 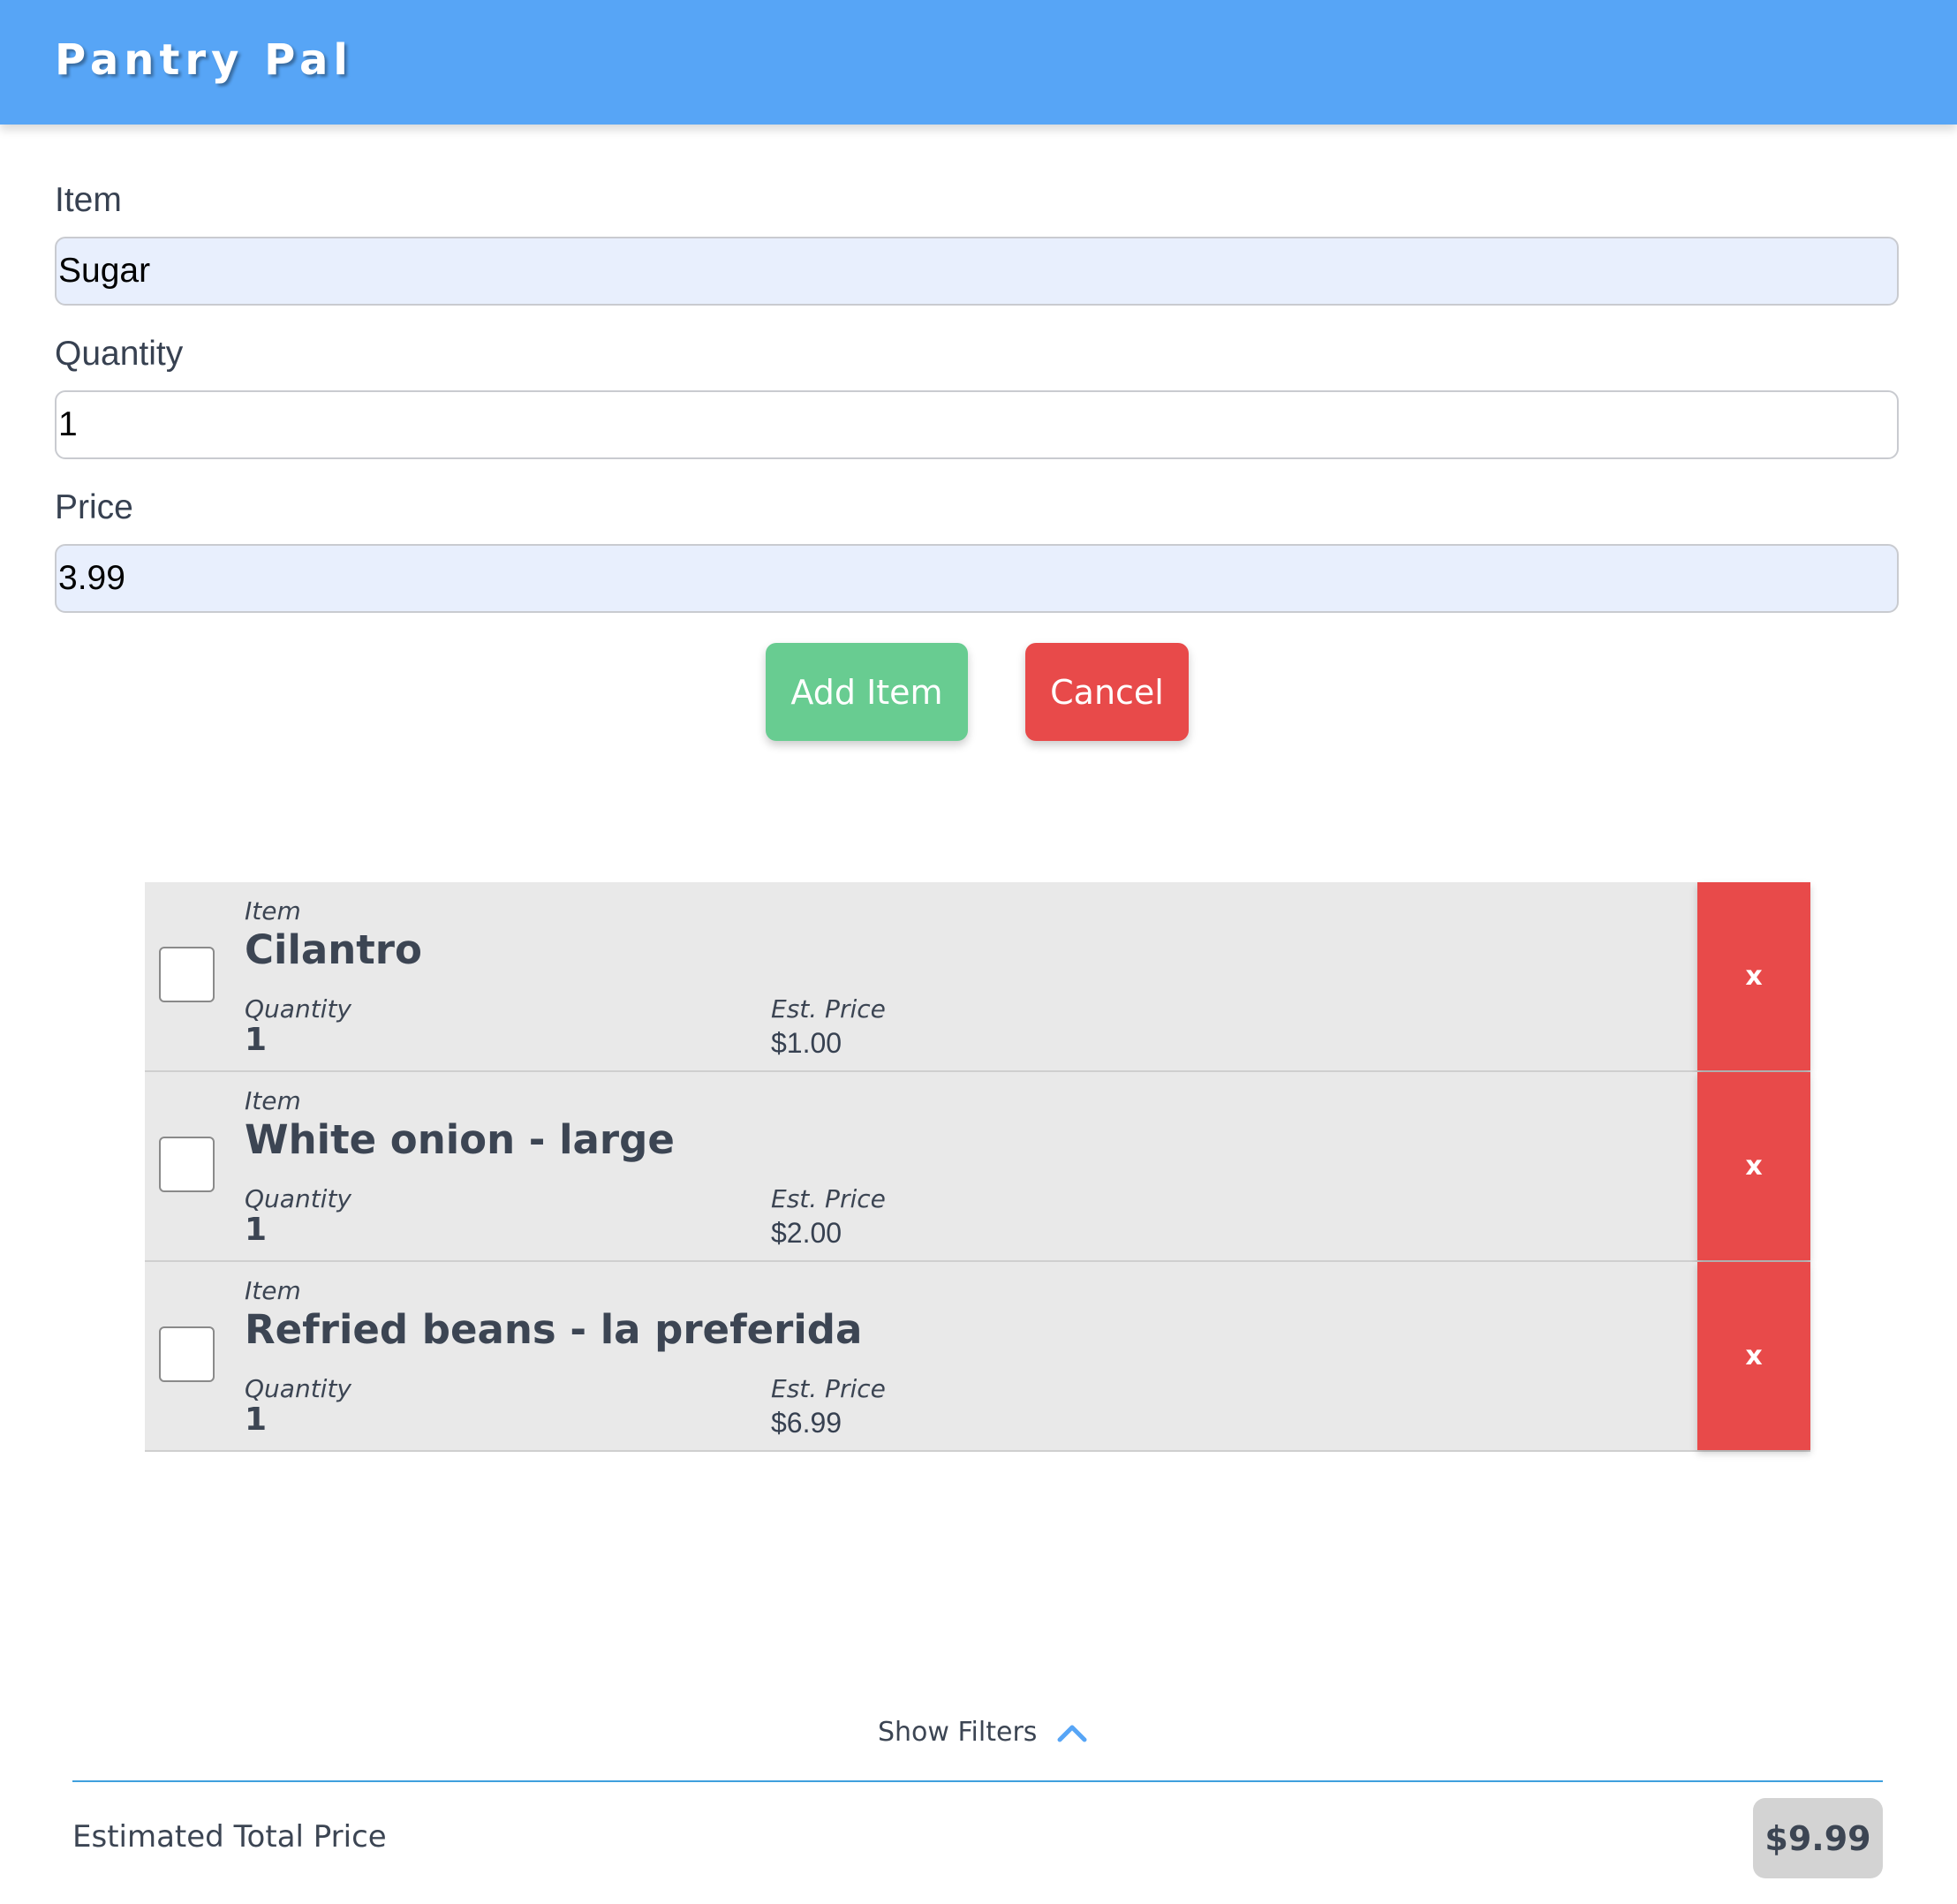 I want to click on app-title: Pantry Pal, so click(x=204, y=60).